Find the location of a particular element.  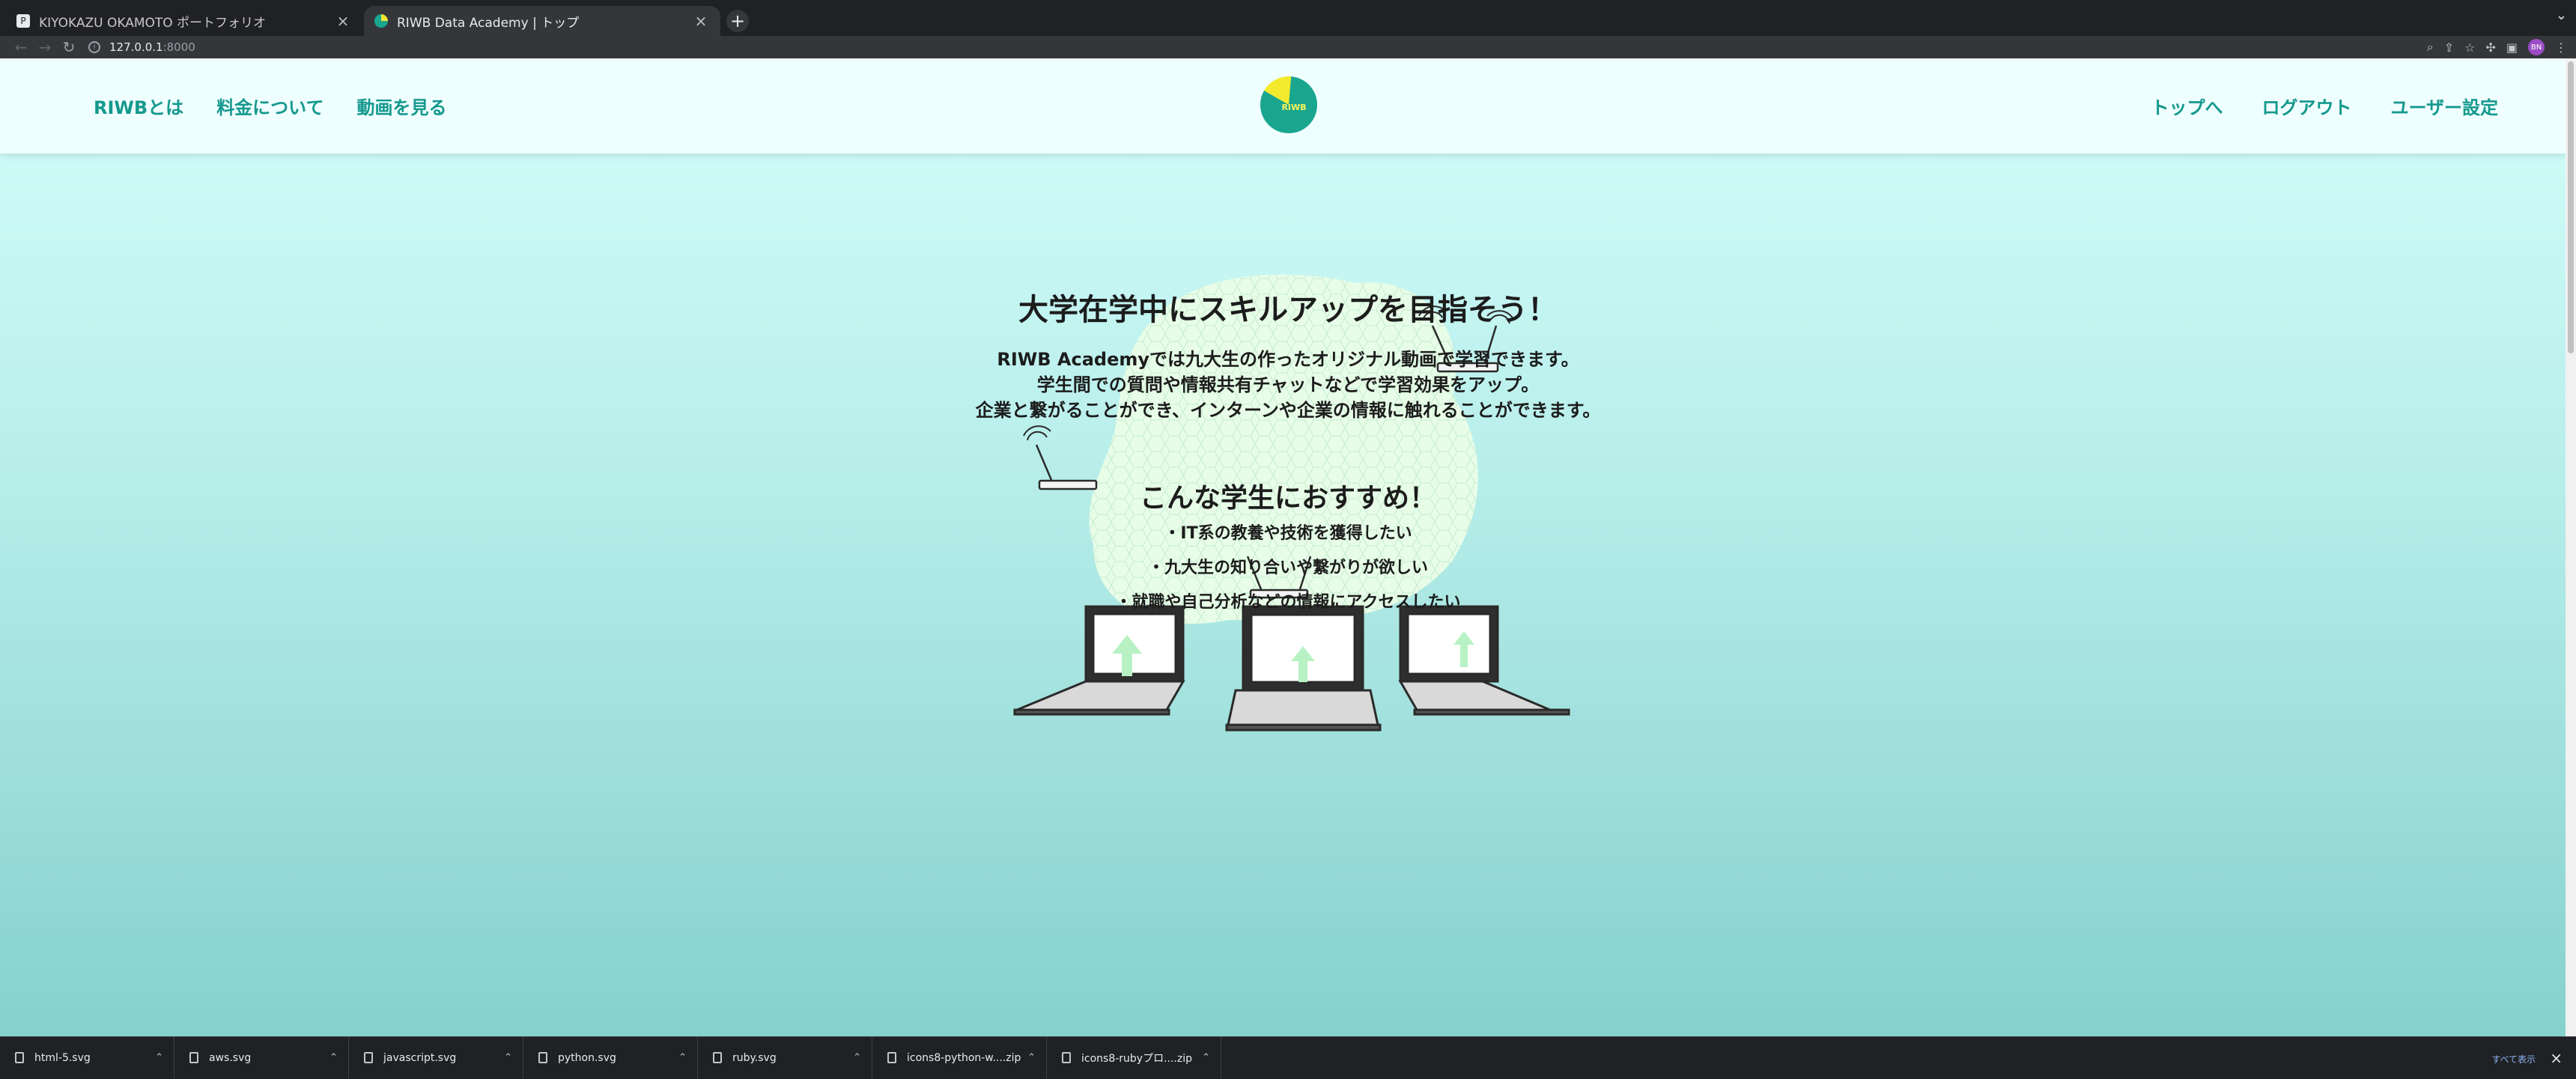

tab-search-chevron-icon: ⌄ is located at coordinates (2561, 15).